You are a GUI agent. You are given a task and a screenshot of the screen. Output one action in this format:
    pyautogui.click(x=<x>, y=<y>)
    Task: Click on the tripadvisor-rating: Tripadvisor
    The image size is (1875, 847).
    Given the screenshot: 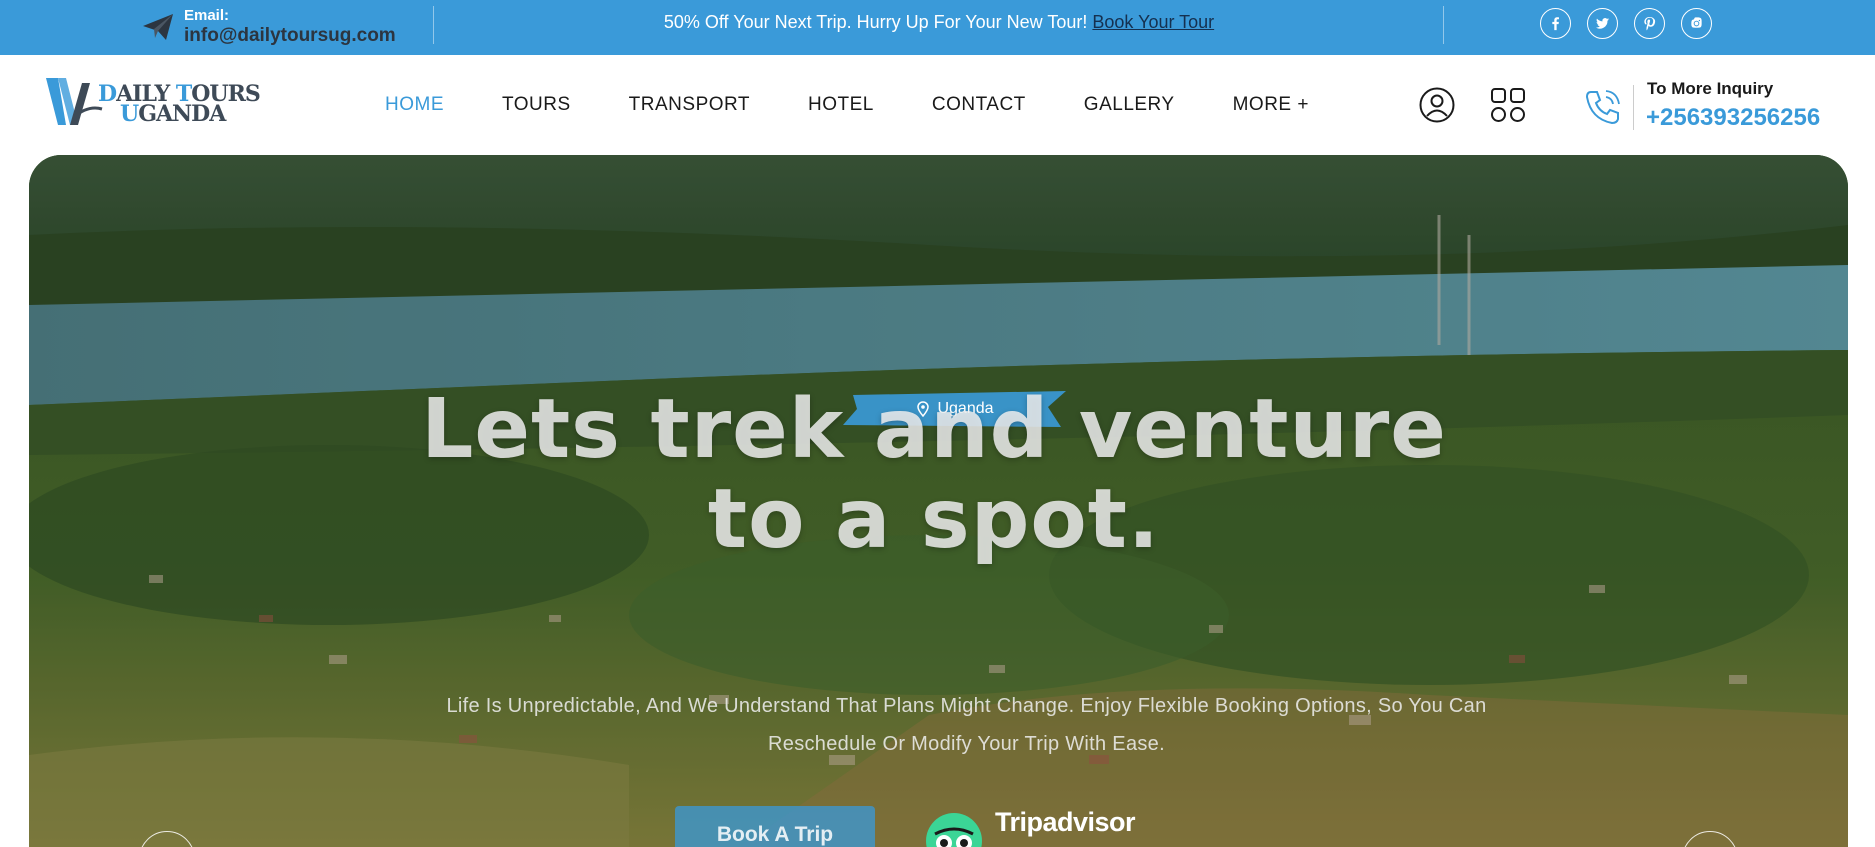 What is the action you would take?
    pyautogui.click(x=1045, y=825)
    